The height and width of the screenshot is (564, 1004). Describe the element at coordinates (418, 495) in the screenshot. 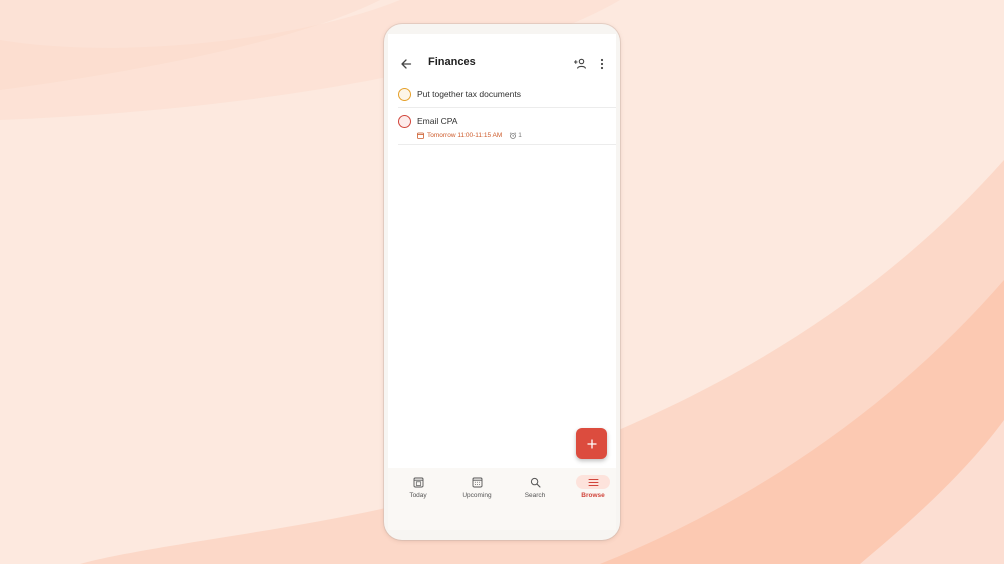

I see `nav-label: Today` at that location.